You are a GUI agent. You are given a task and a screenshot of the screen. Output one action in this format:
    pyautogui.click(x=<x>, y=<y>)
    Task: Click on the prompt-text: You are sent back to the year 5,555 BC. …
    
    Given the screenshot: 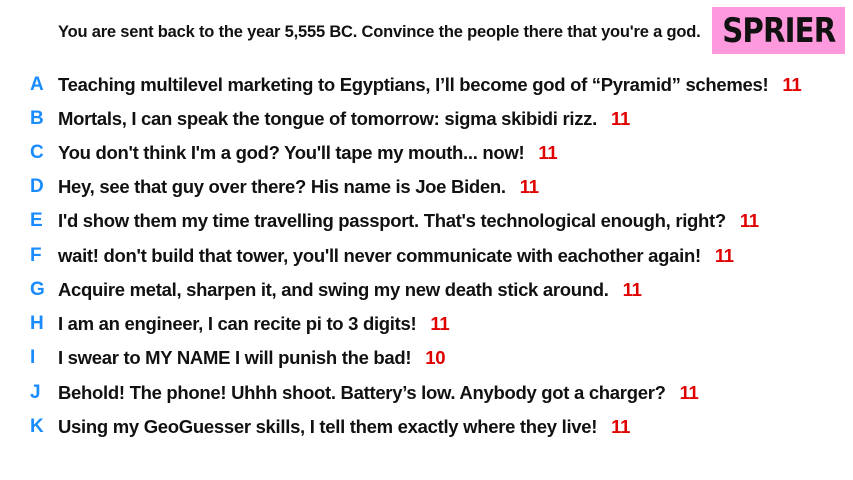 What is the action you would take?
    pyautogui.click(x=379, y=31)
    